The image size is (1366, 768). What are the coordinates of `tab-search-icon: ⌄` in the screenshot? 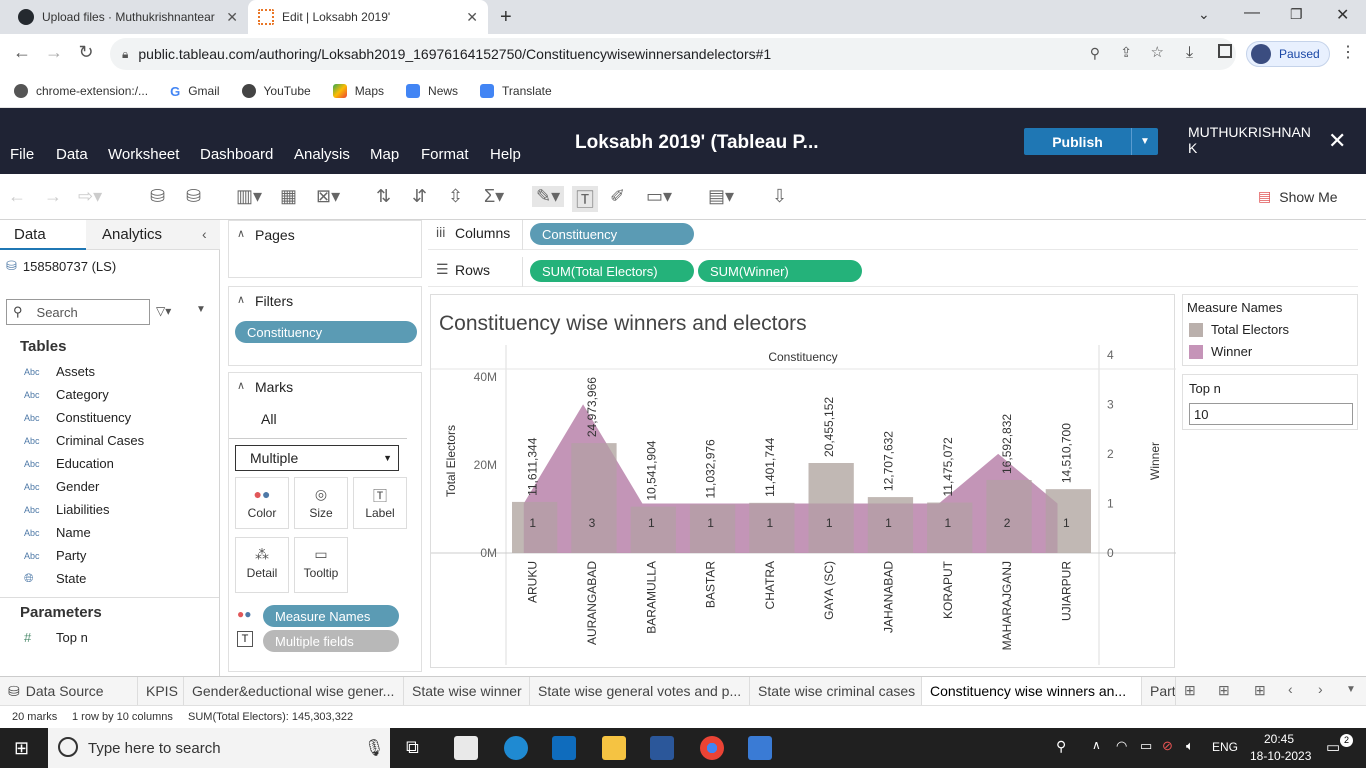 It's located at (1204, 14).